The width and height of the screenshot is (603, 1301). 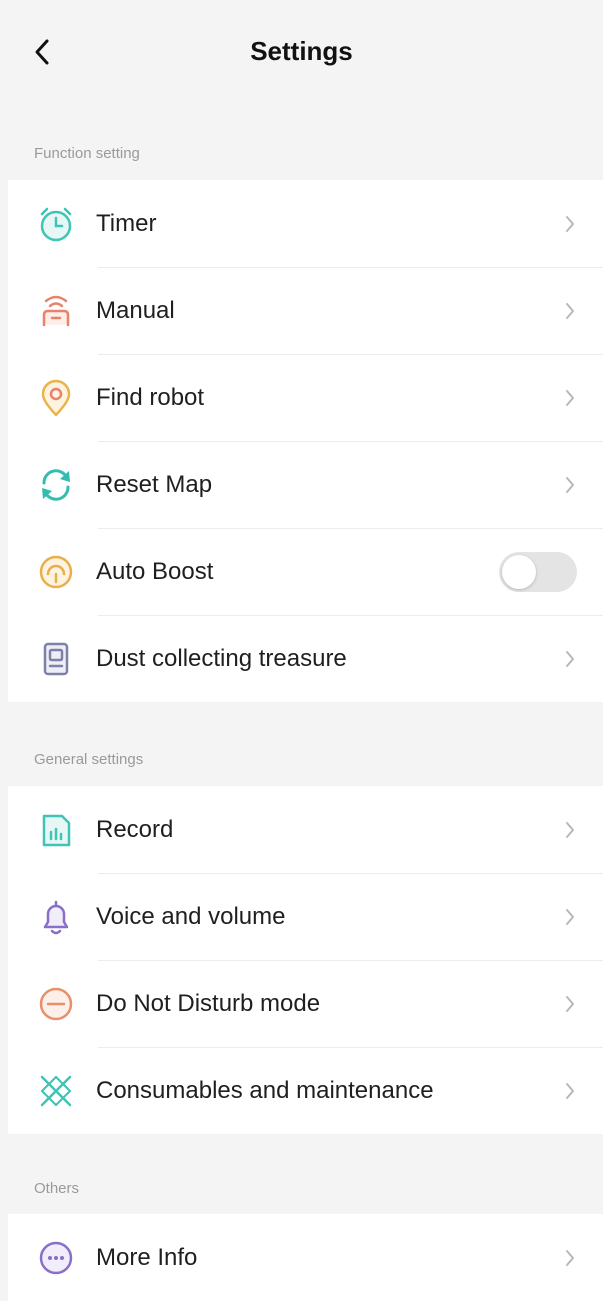 I want to click on section-header-others: Others, so click(x=57, y=1188).